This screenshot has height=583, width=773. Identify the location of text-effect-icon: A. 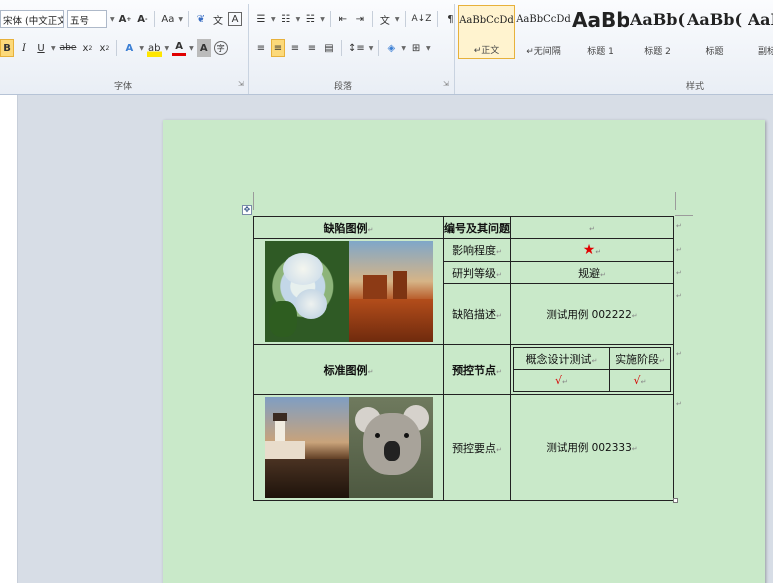
(129, 48).